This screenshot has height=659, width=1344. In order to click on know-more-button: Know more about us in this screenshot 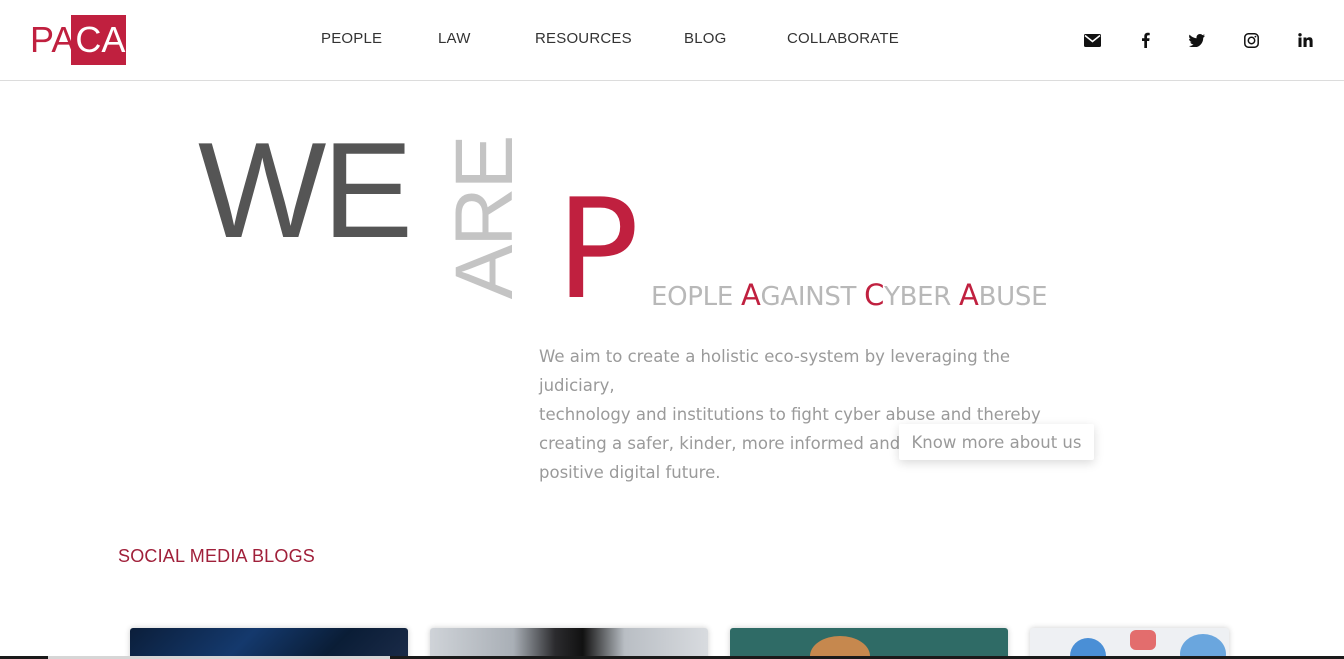, I will do `click(996, 442)`.